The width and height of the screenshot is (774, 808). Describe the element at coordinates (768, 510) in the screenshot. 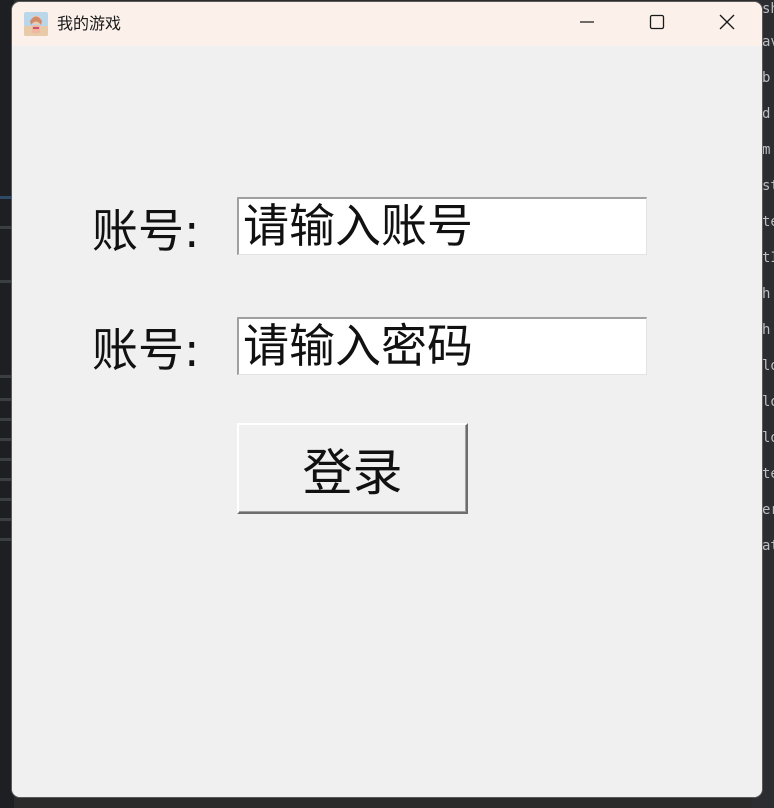

I see `background-code-line: er` at that location.